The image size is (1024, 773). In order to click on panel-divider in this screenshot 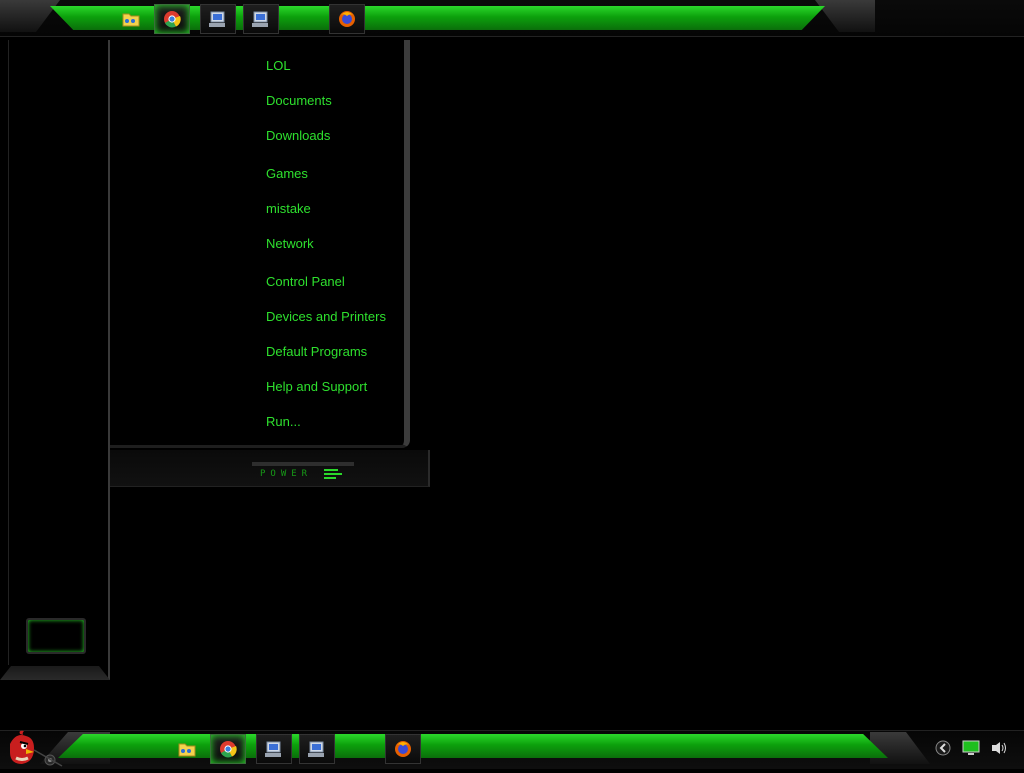, I will do `click(8, 352)`.